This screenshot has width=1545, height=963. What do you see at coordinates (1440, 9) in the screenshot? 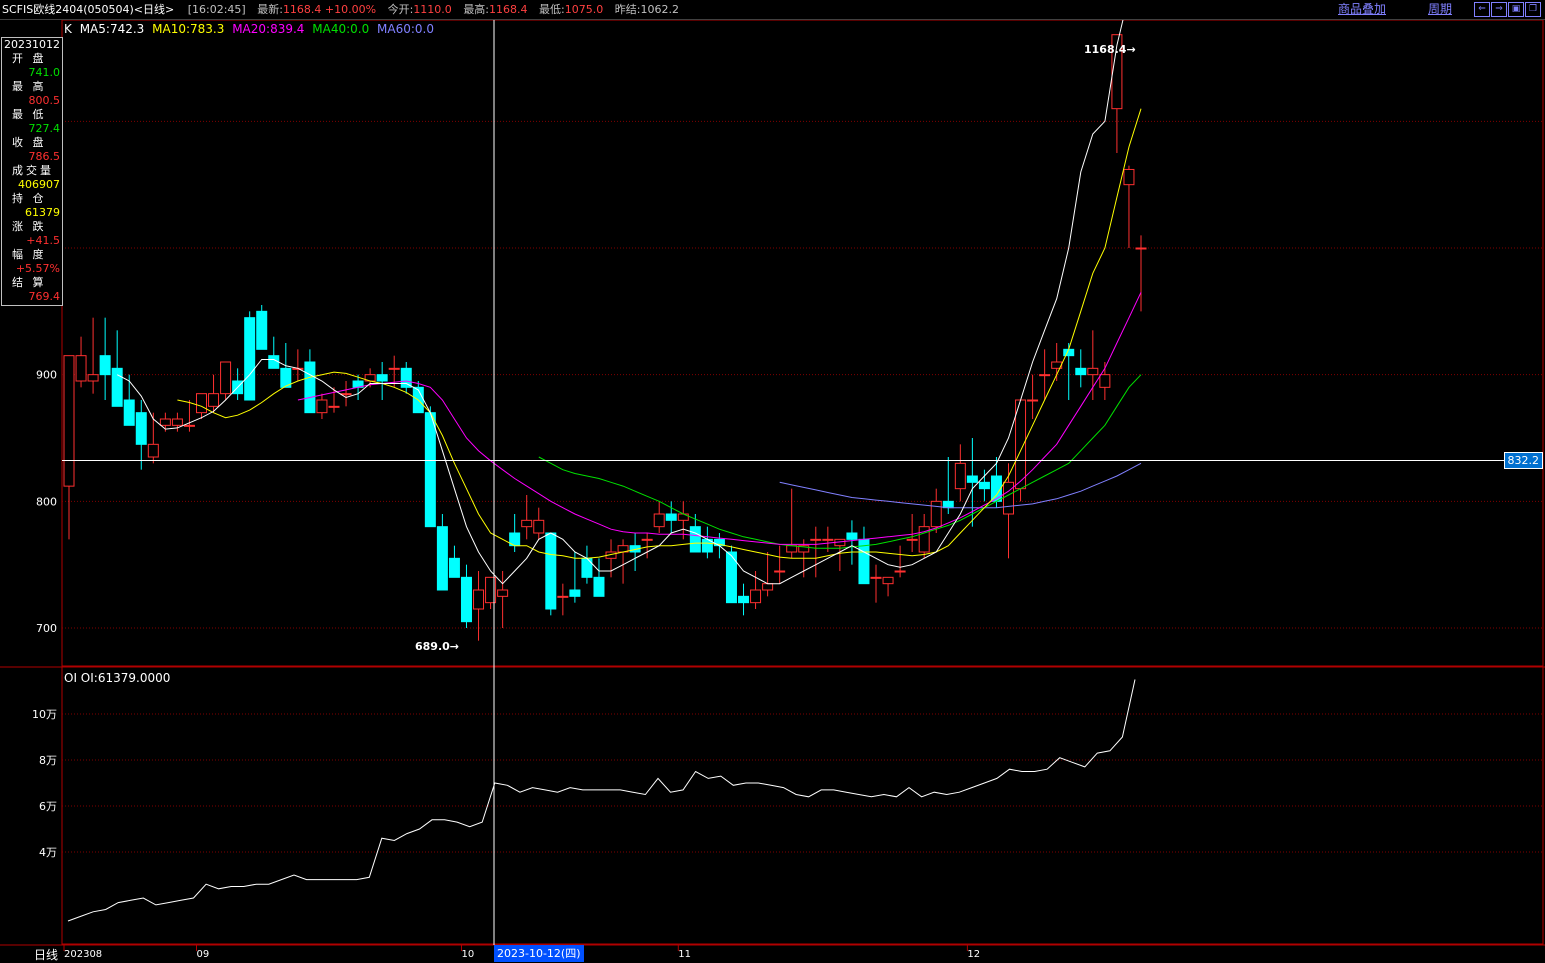
I see `period-link: 周期` at bounding box center [1440, 9].